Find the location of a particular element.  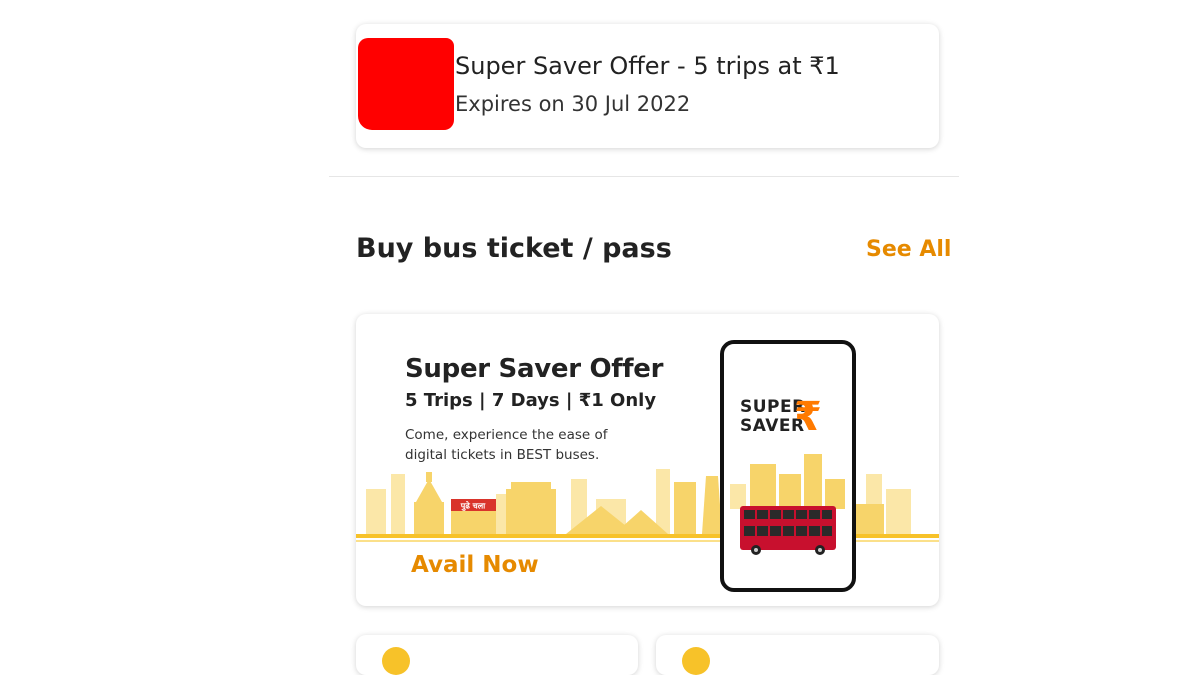

pass-option-card is located at coordinates (797, 655).